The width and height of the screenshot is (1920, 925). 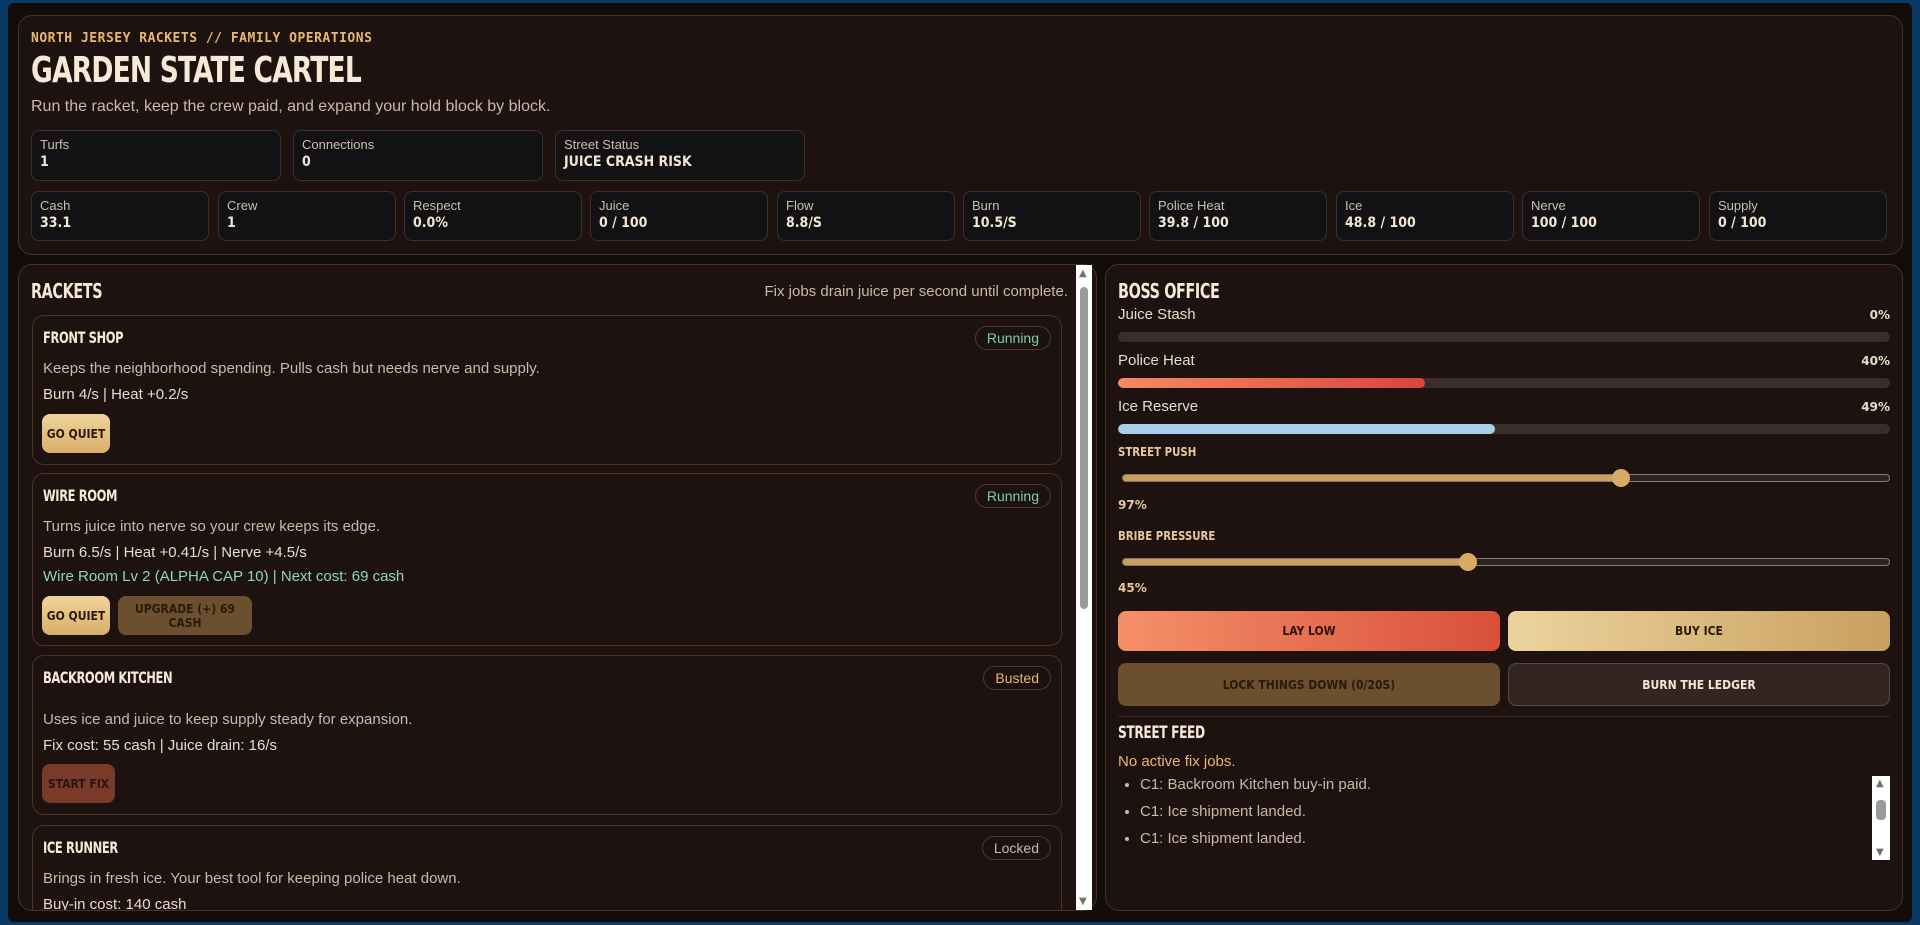 What do you see at coordinates (1875, 361) in the screenshot?
I see `meter-pct-police-heat: 40%` at bounding box center [1875, 361].